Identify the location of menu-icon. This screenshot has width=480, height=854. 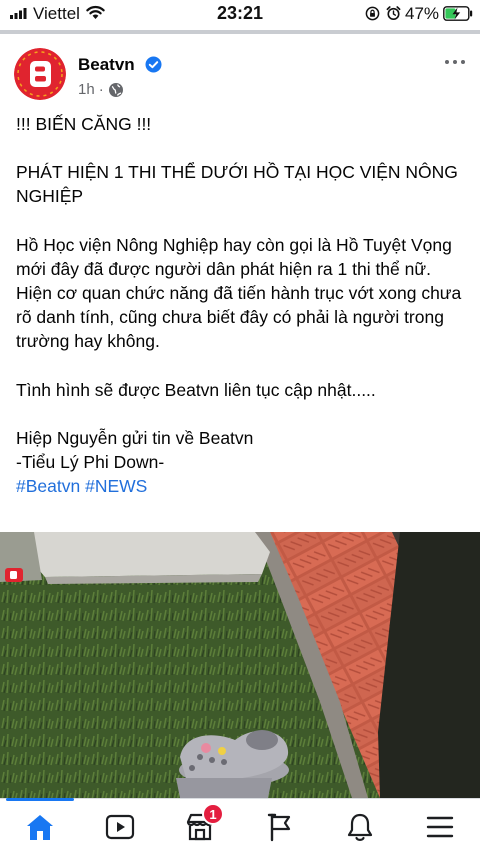
(440, 827).